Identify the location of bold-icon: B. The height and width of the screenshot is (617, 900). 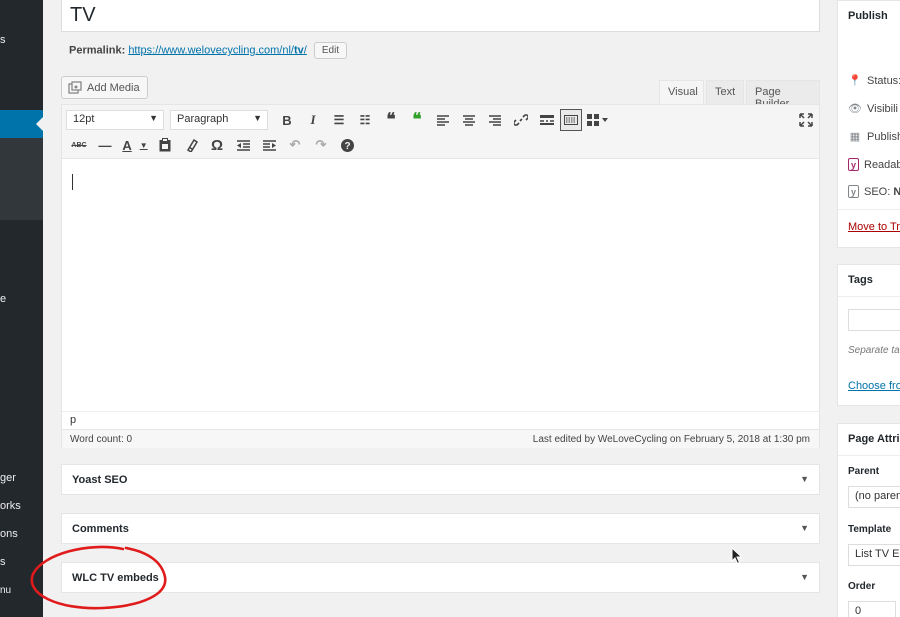
(287, 120).